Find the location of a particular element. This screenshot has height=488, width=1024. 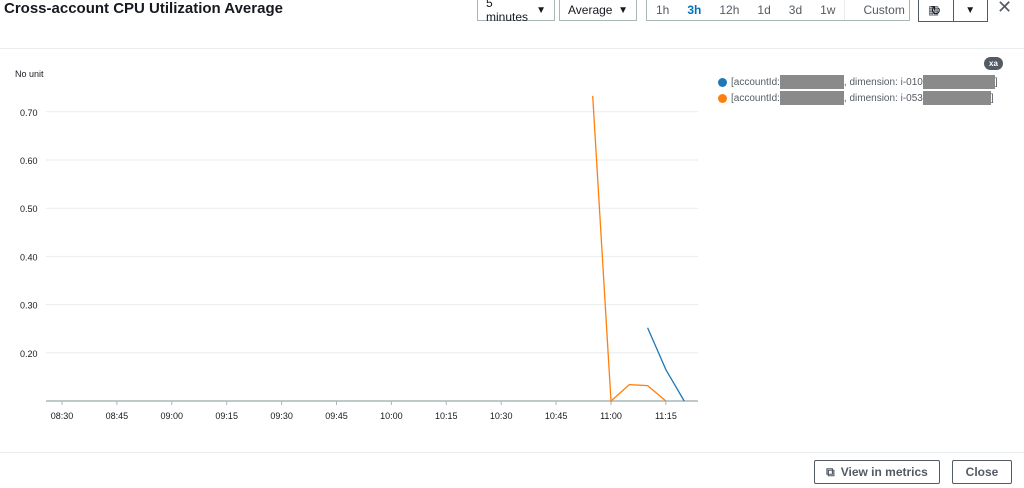

close-button: Close is located at coordinates (982, 472).